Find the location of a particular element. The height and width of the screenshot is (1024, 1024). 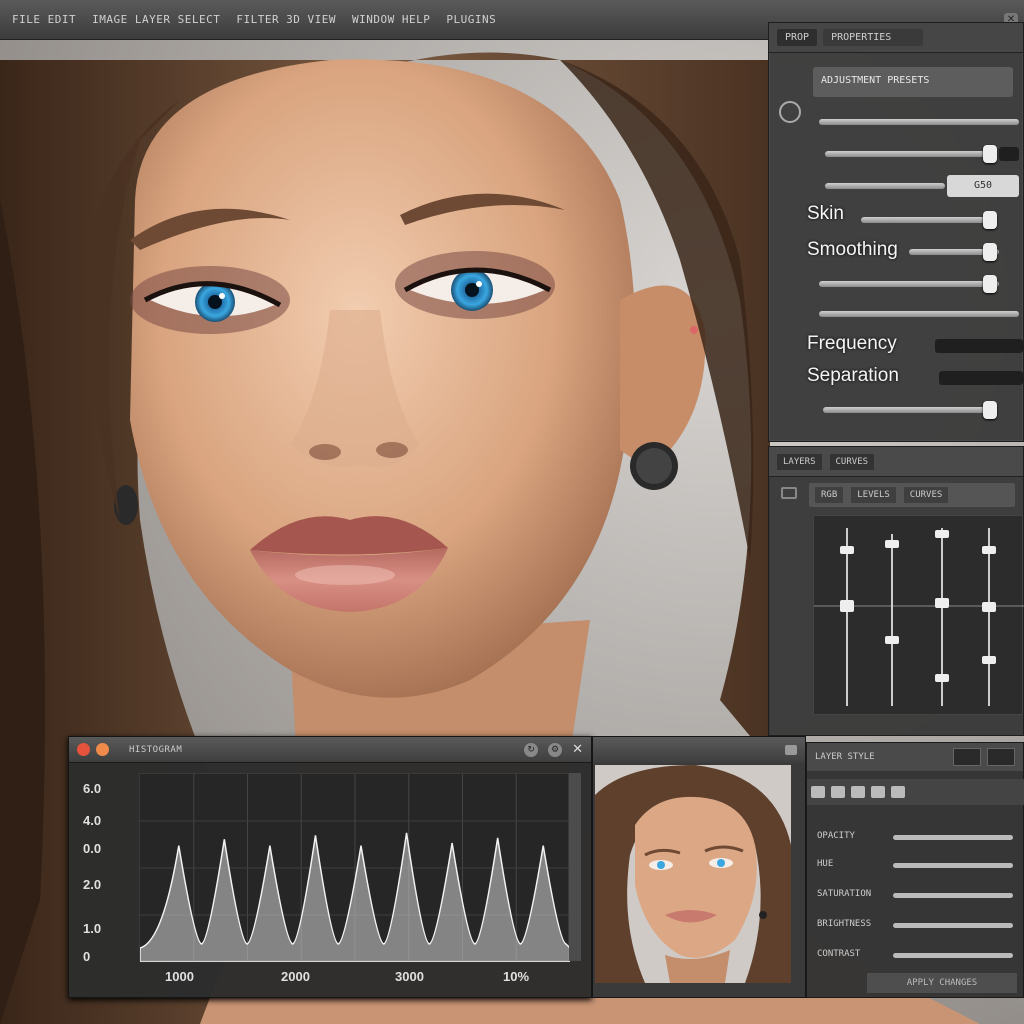

slider-smoothing is located at coordinates (896, 252).